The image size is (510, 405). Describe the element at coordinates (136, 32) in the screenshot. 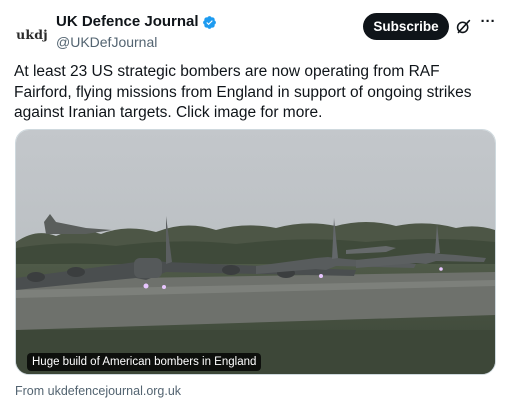

I see `account-info: UK Defence Journal @UKDefJournal` at that location.